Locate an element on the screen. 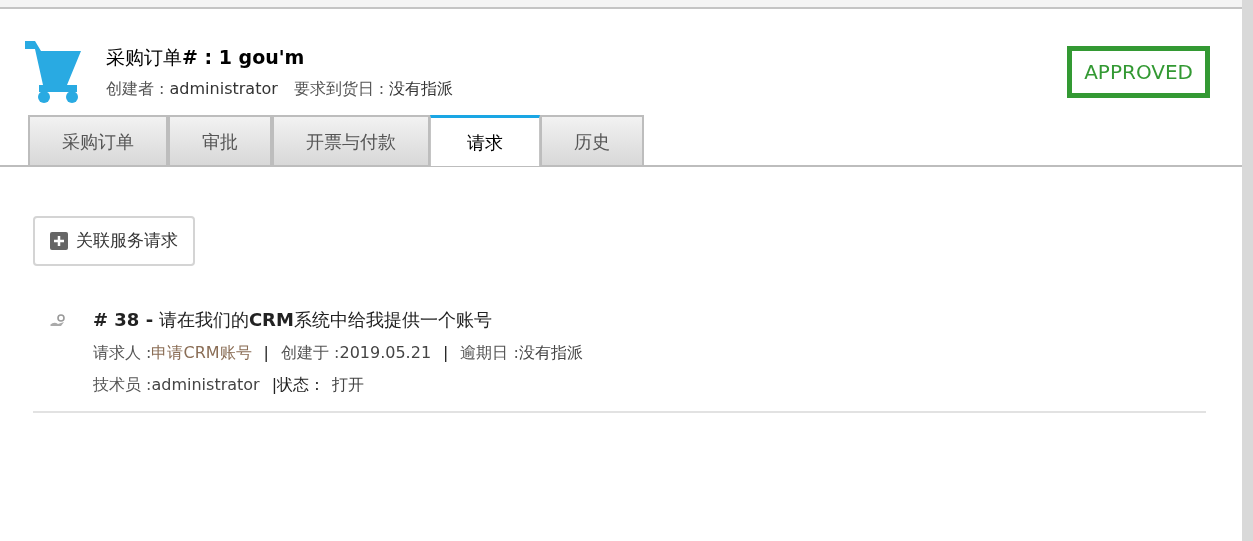 The image size is (1253, 541). detail-text: 2019.05.21 is located at coordinates (385, 353).